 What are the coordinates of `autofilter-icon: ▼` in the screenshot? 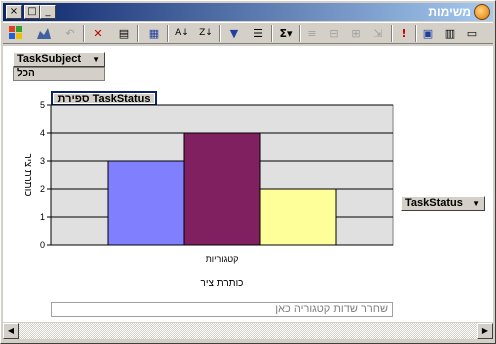 It's located at (234, 33).